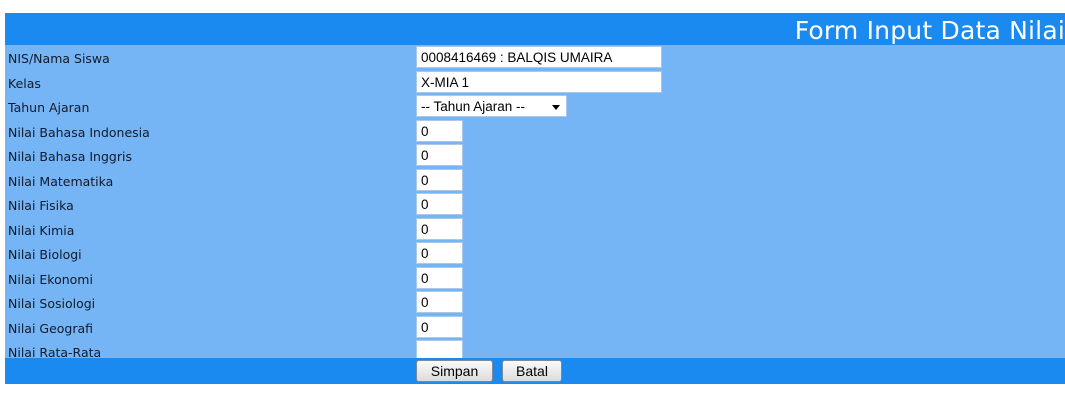  What do you see at coordinates (439, 204) in the screenshot?
I see `nilai-fisika-field: 0` at bounding box center [439, 204].